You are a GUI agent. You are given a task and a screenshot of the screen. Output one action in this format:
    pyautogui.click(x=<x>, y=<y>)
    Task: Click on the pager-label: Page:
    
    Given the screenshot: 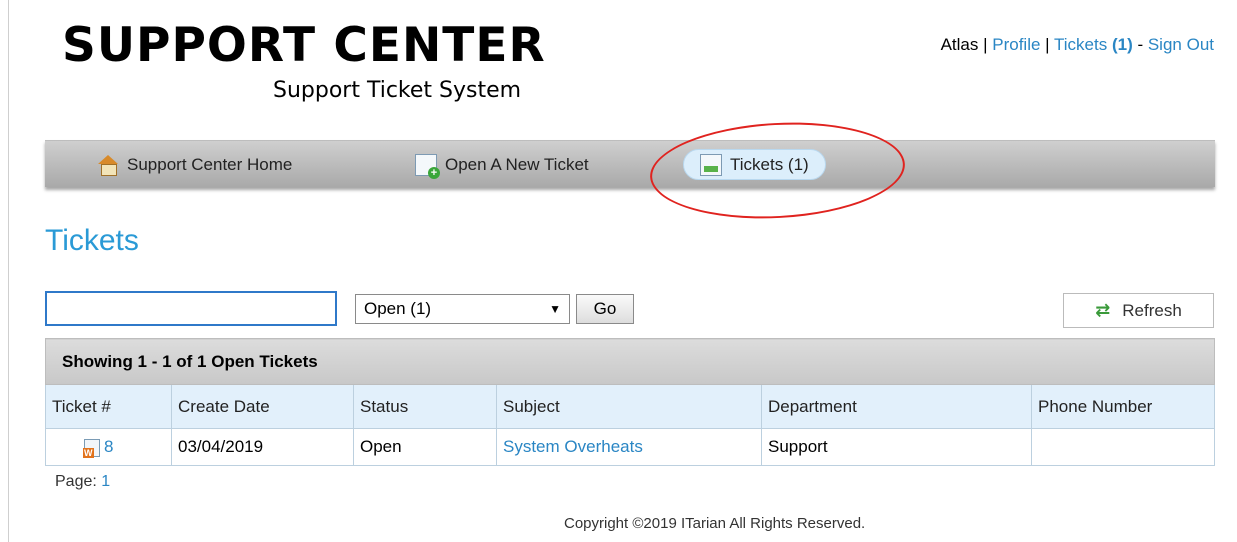 What is the action you would take?
    pyautogui.click(x=76, y=481)
    